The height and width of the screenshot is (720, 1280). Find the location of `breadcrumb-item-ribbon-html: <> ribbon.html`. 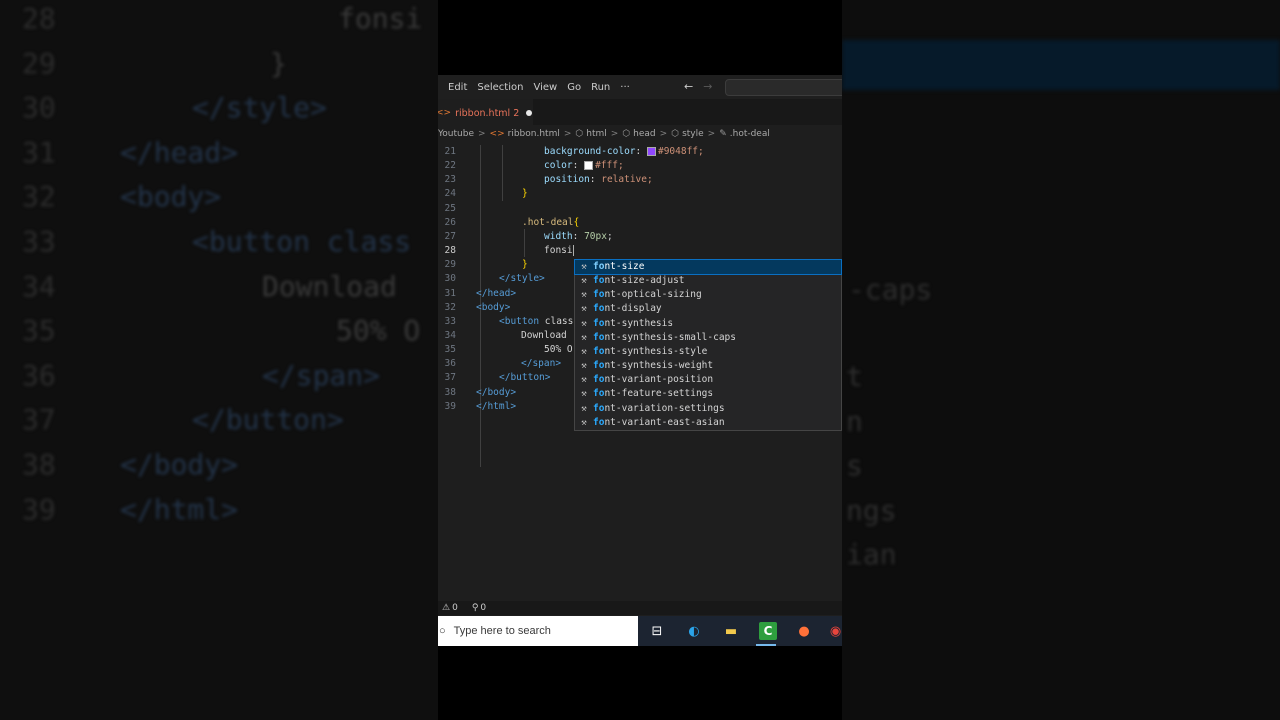

breadcrumb-item-ribbon-html: <> ribbon.html is located at coordinates (525, 134).